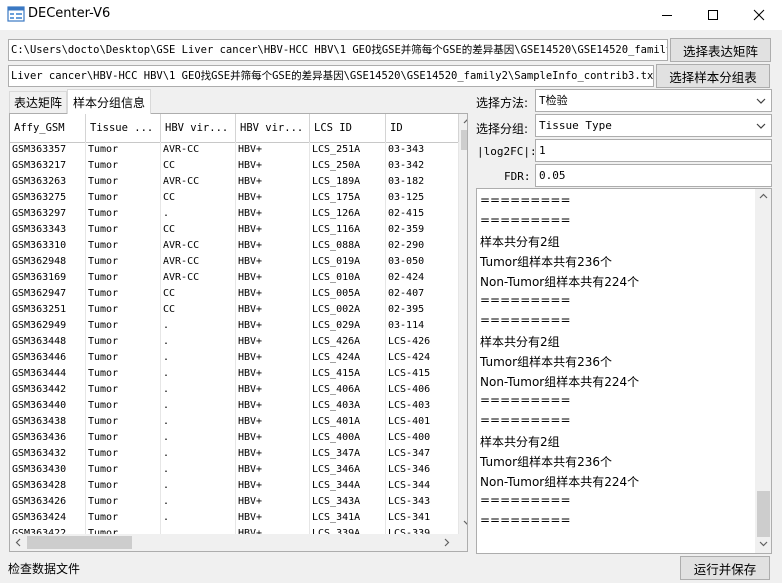 This screenshot has width=782, height=583. I want to click on table-cell: LCS-343, so click(422, 502).